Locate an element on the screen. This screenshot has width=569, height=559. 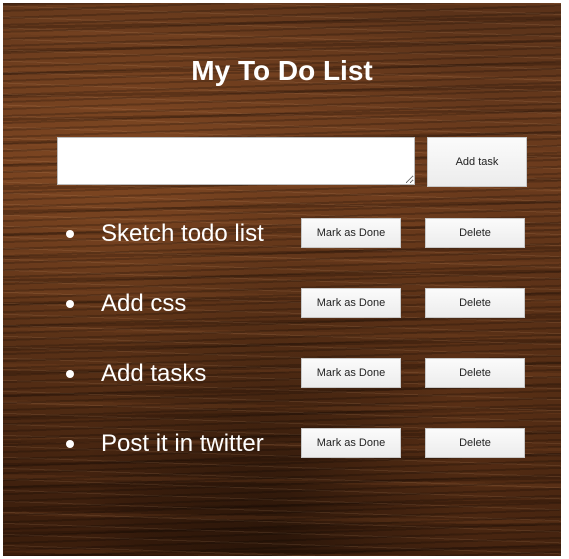
task-item: Post it in twitter Mark as Done Delete is located at coordinates (282, 444).